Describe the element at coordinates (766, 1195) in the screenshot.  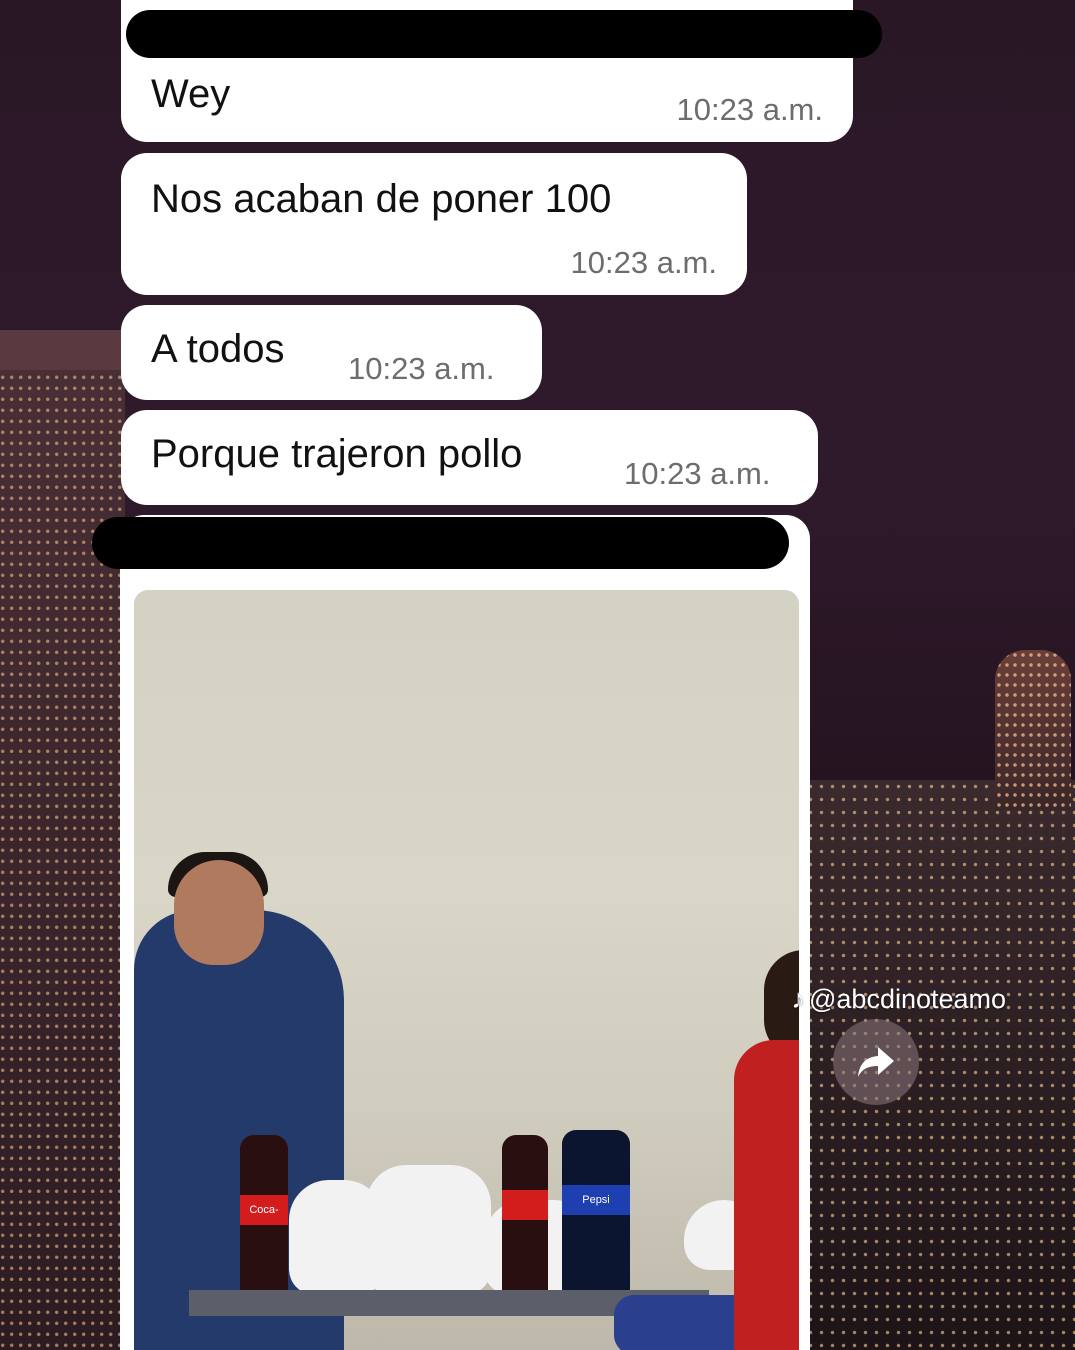
I see `child-in-red-jacket` at that location.